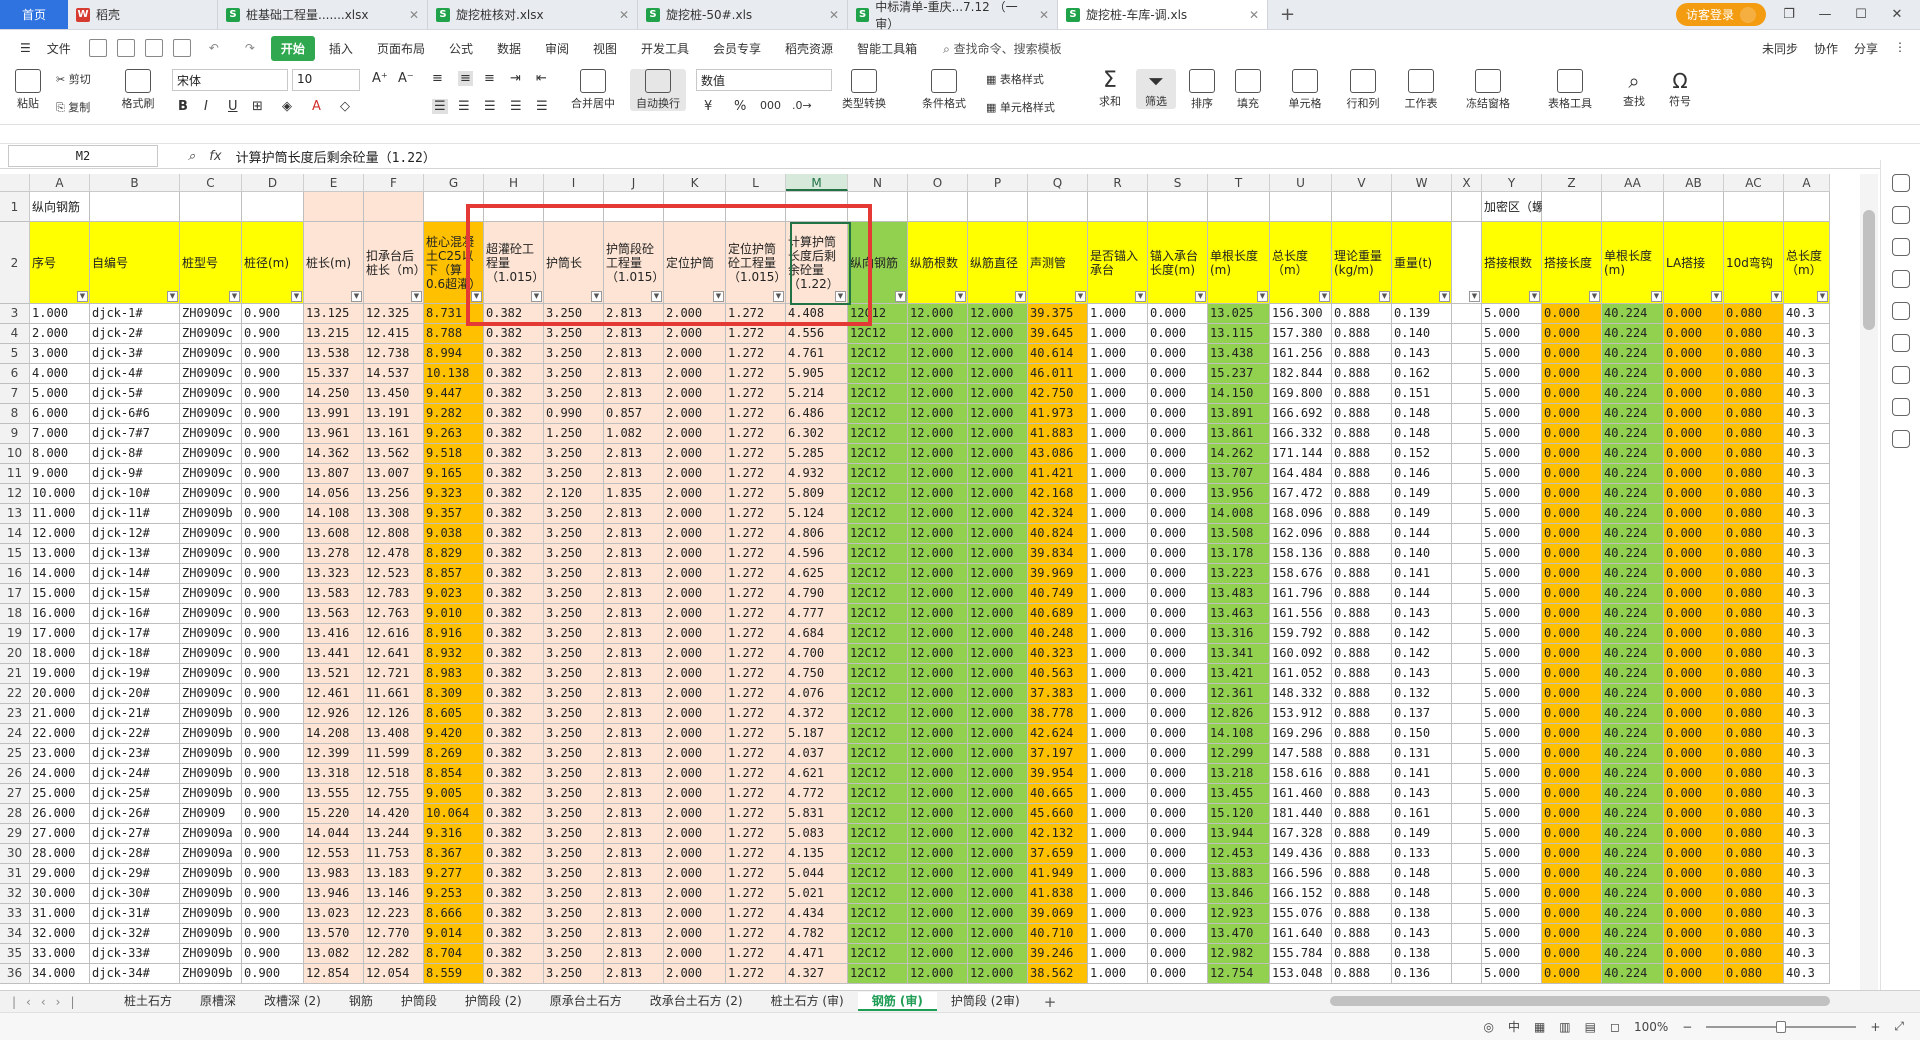  Describe the element at coordinates (60, 714) in the screenshot. I see `cell: 21.000` at that location.